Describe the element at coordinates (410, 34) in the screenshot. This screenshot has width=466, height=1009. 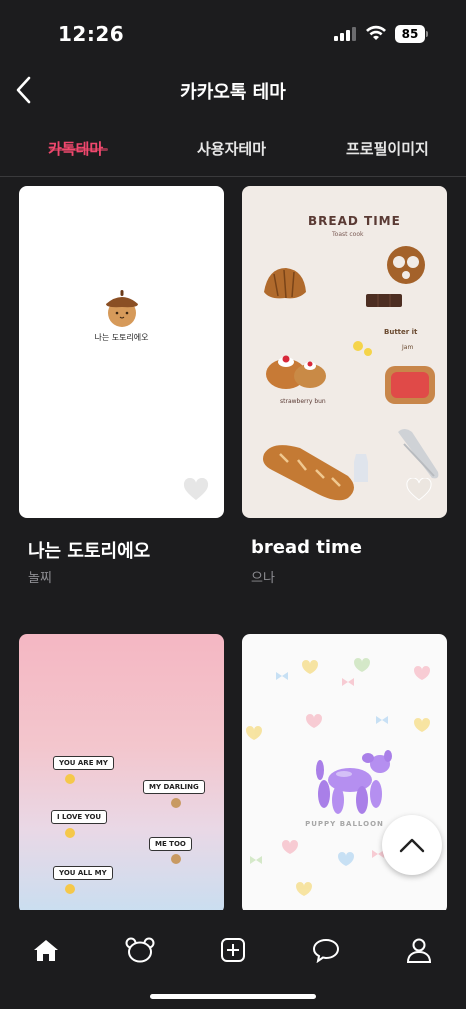
I see `battery-icon: 85` at that location.